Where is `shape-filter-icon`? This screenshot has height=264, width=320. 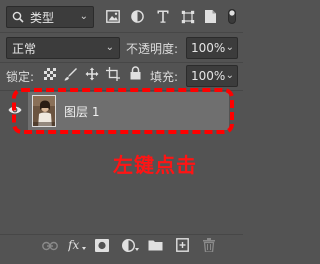
shape-filter-icon is located at coordinates (188, 17).